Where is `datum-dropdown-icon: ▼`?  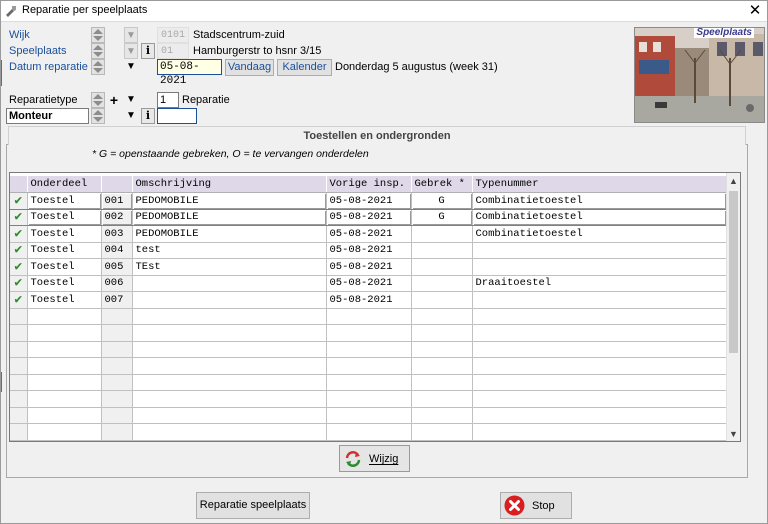 datum-dropdown-icon: ▼ is located at coordinates (131, 67).